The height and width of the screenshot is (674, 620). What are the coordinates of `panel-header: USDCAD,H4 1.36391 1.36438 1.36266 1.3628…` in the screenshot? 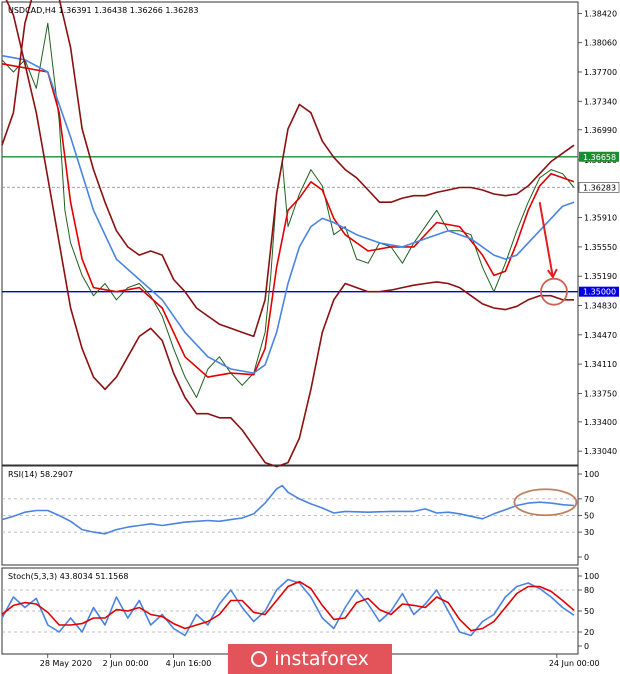 It's located at (103, 10).